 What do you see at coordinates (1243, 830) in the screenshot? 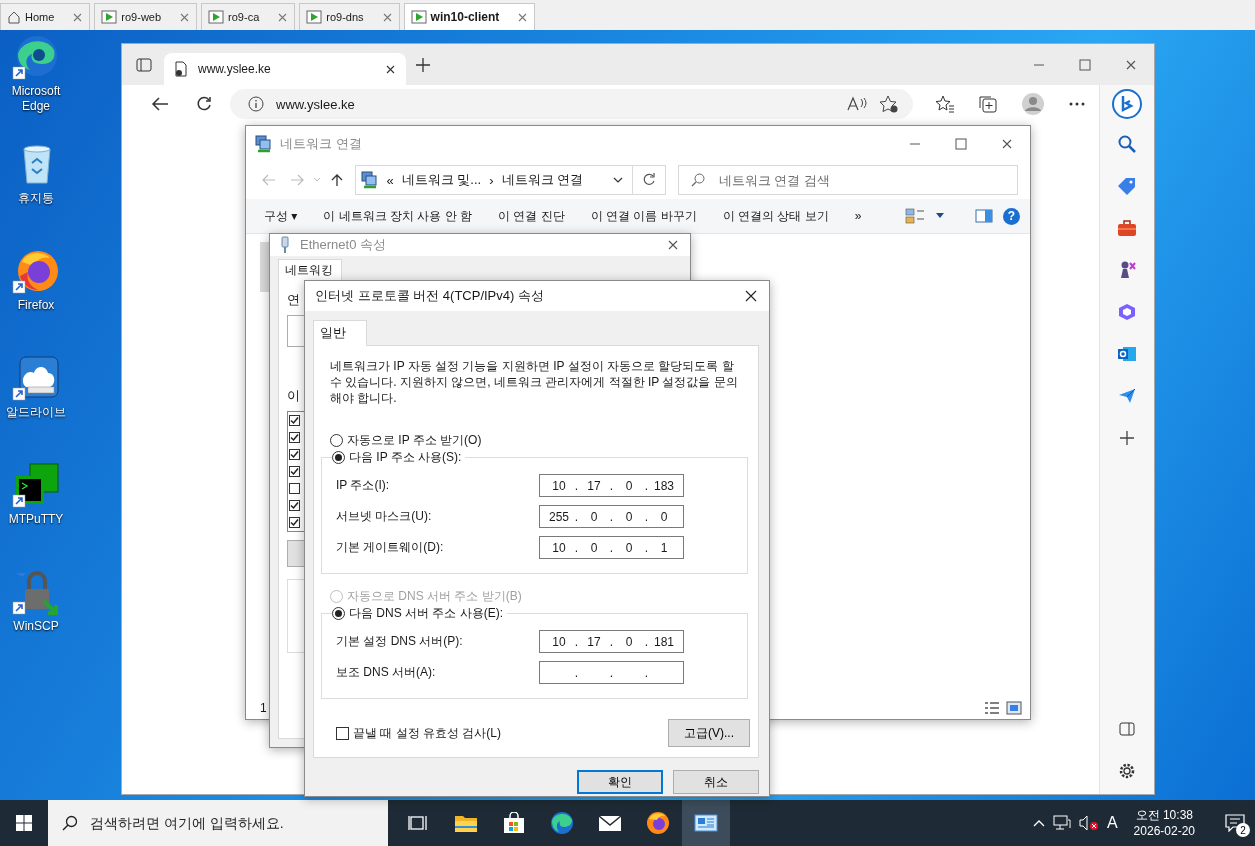
I see `notification-count-badge: 2` at bounding box center [1243, 830].